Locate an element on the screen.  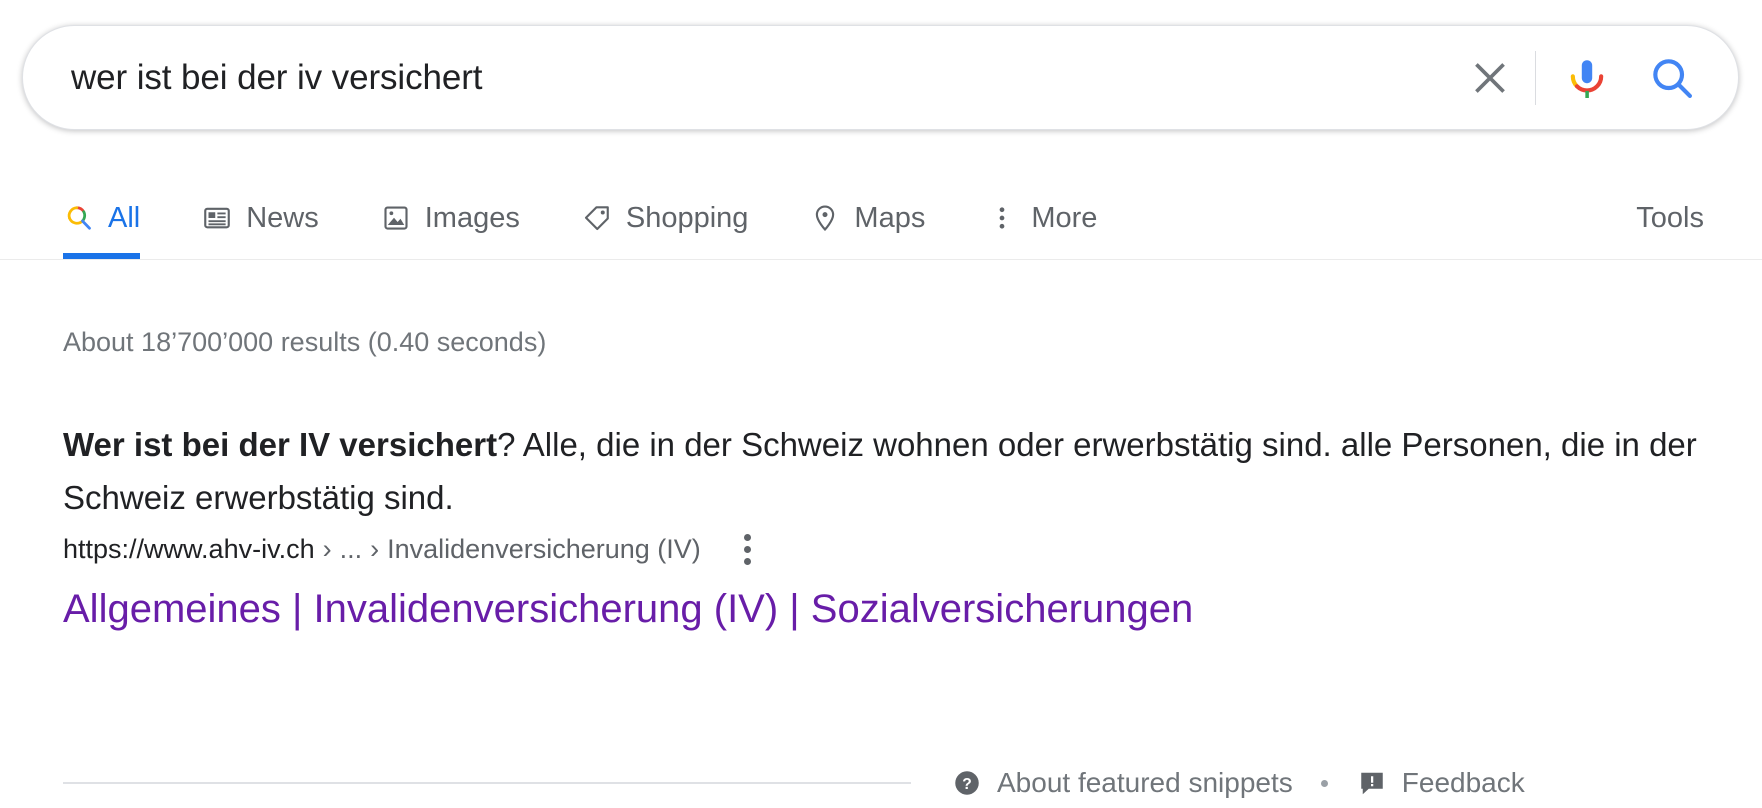
tab-all: All is located at coordinates (115, 218).